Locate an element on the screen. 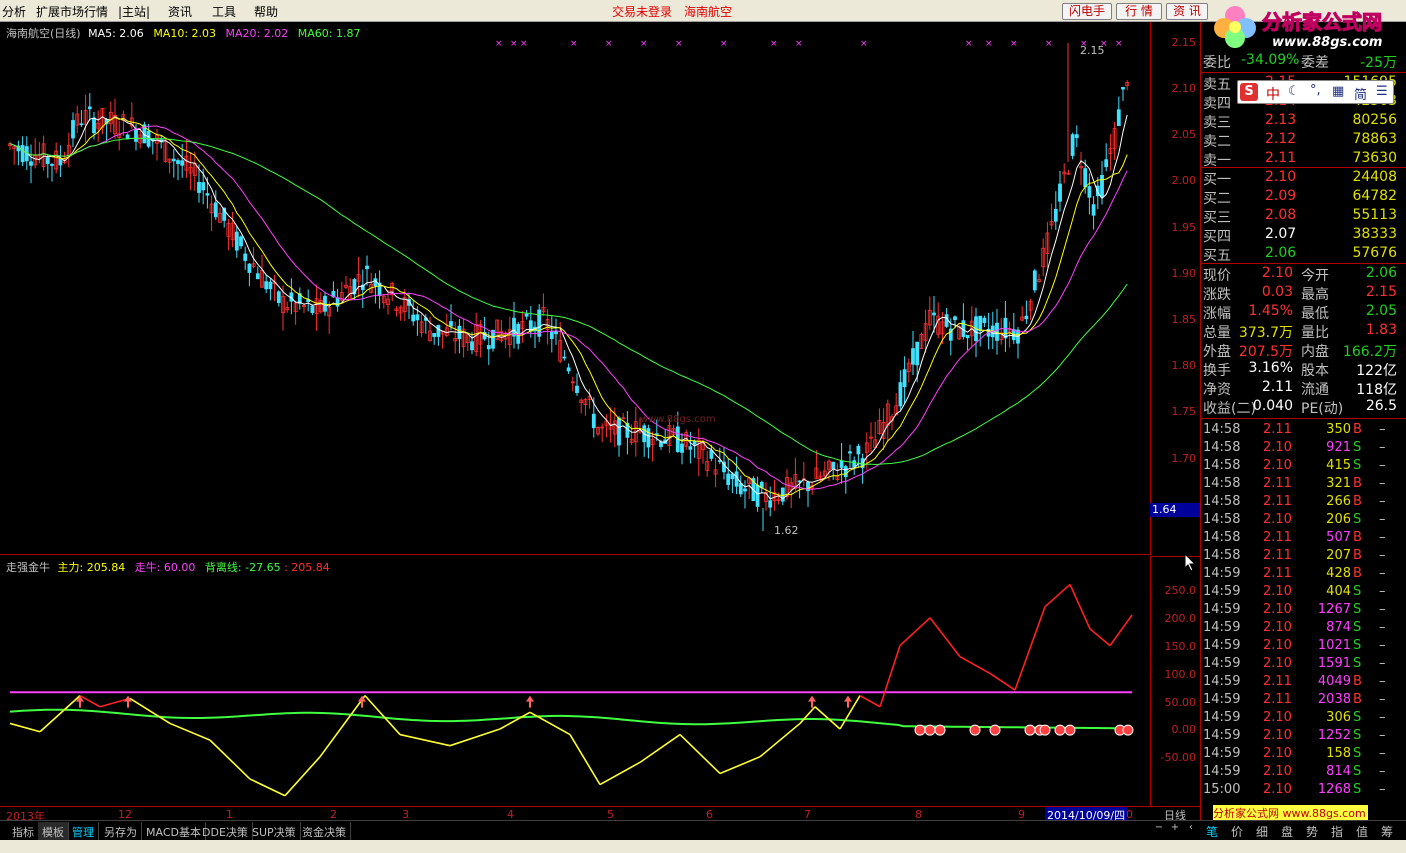 The height and width of the screenshot is (853, 1406). menu-help: 帮助 is located at coordinates (266, 11).